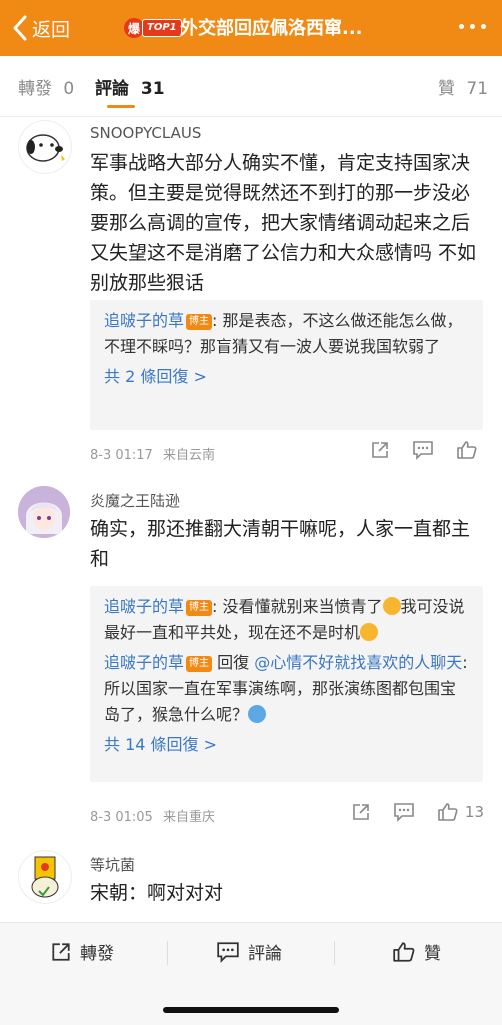  What do you see at coordinates (472, 26) in the screenshot?
I see `more-dots-icon` at bounding box center [472, 26].